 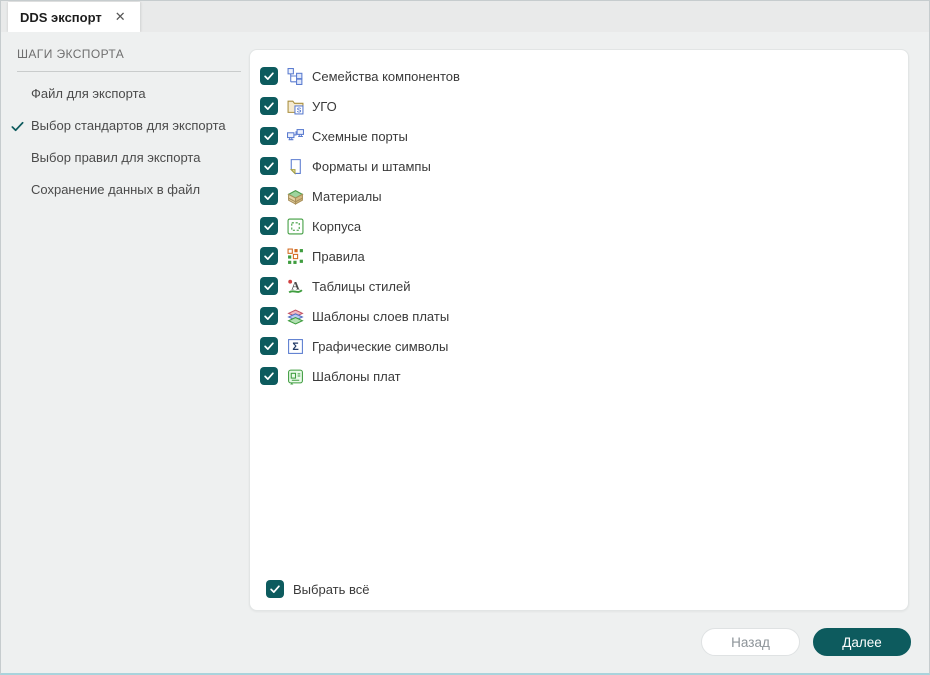 I want to click on select-all-label: Выбрать всё, so click(x=331, y=589).